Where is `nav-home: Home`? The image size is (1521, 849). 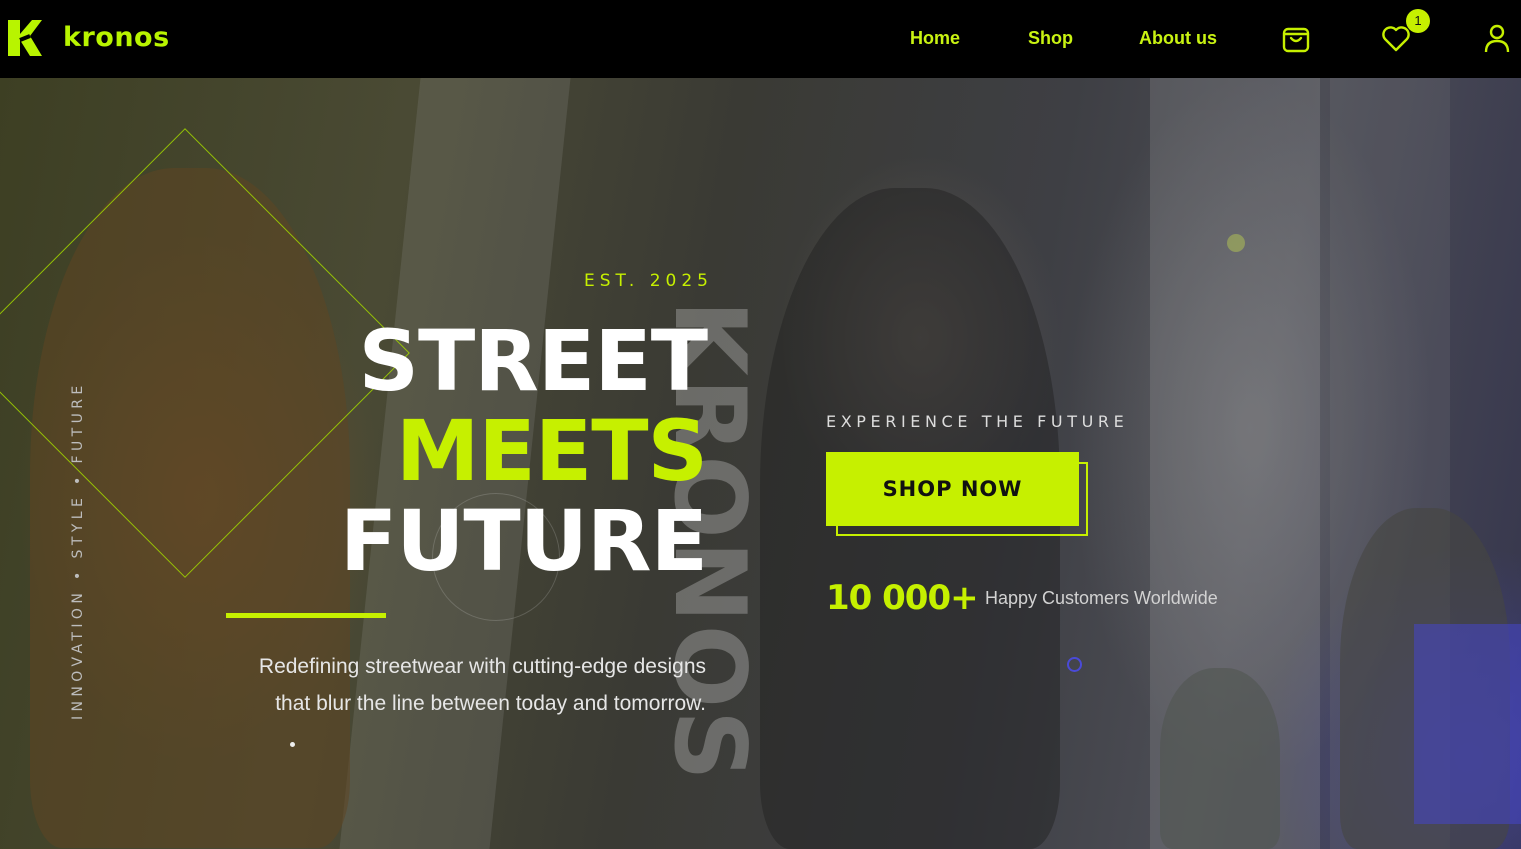 nav-home: Home is located at coordinates (935, 38).